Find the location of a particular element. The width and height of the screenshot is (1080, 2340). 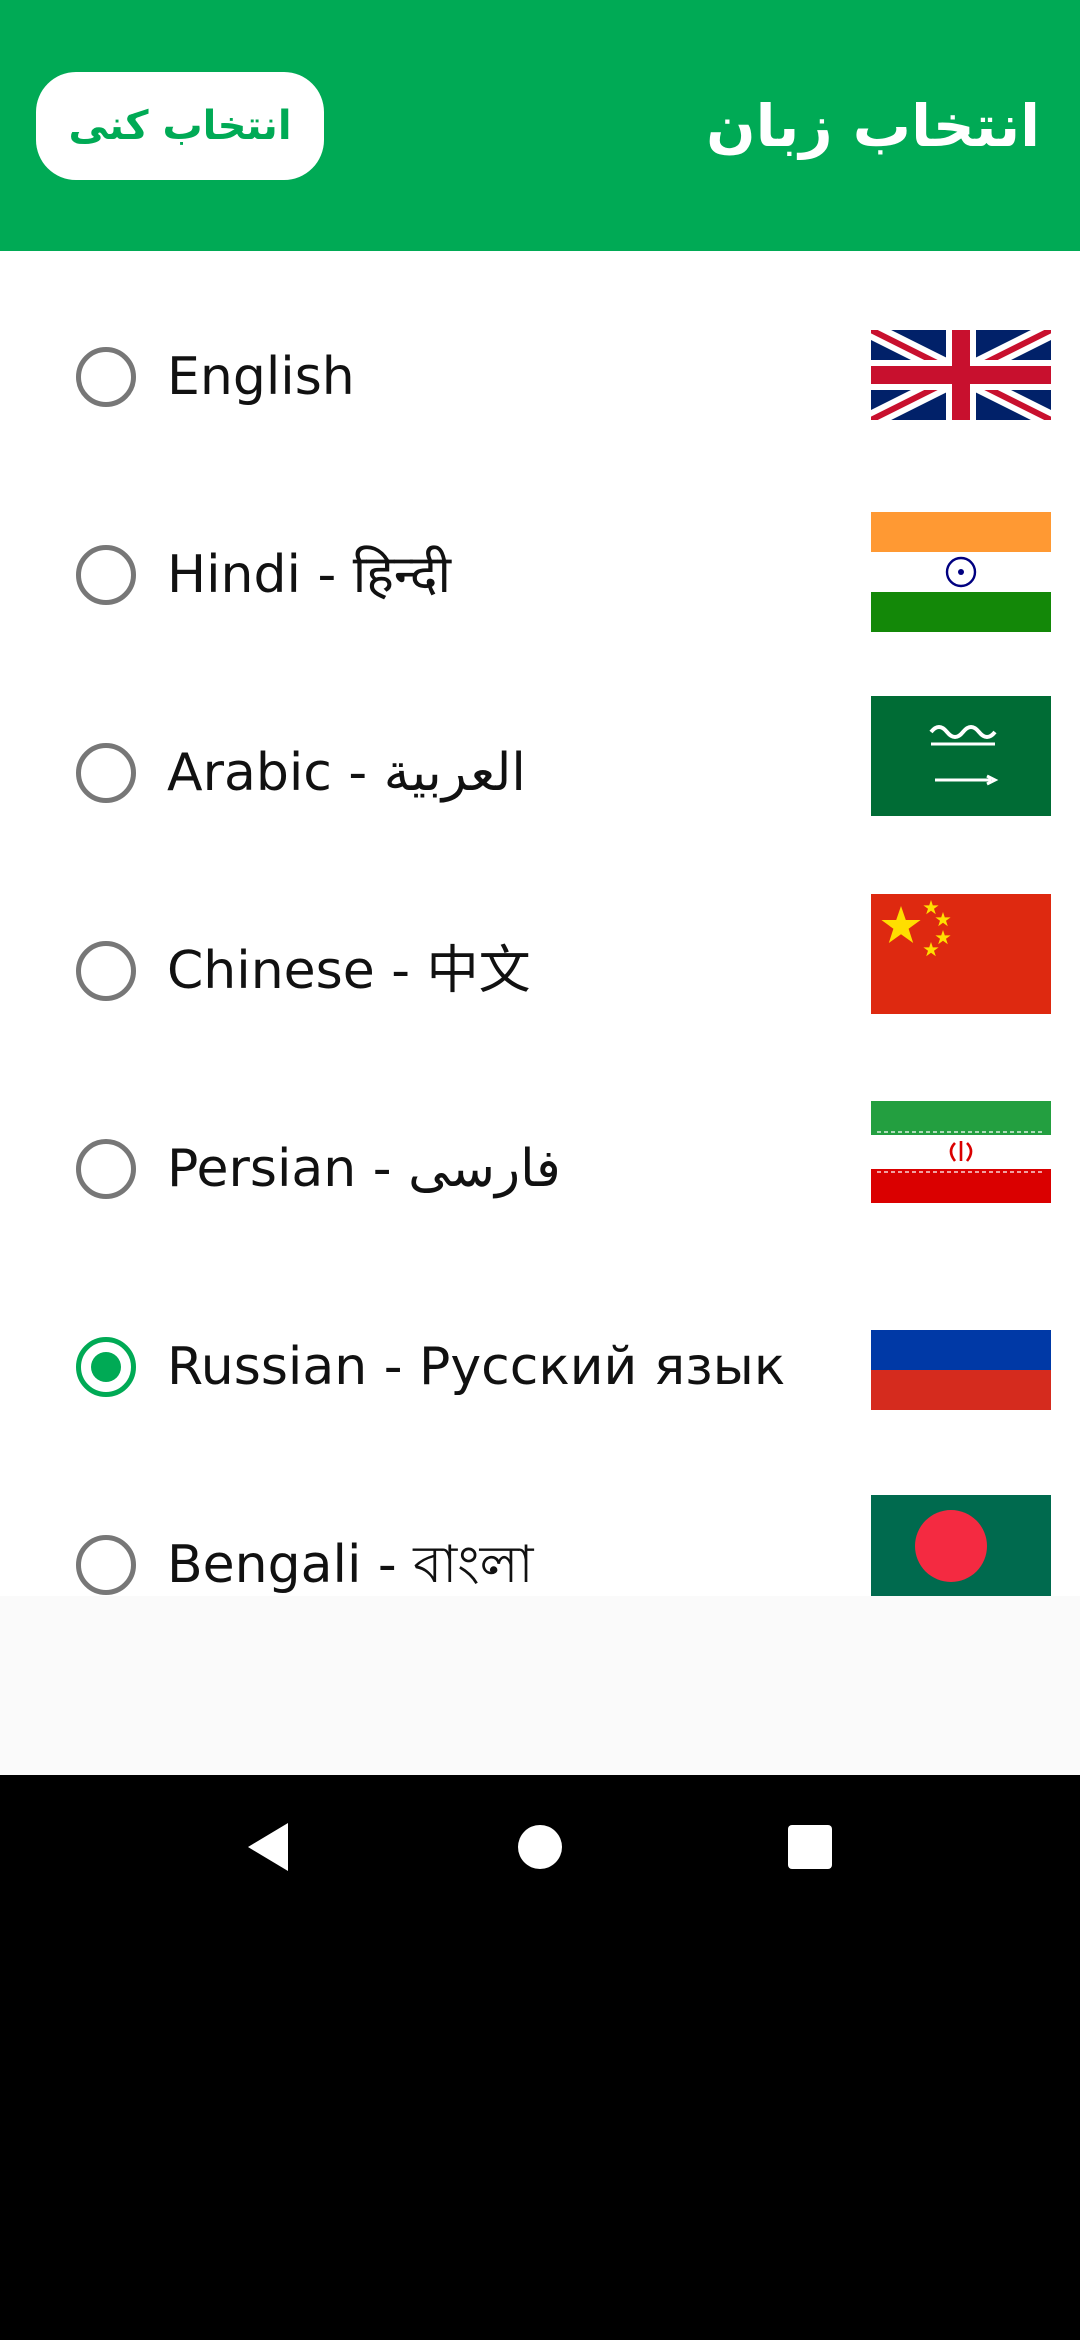

uk-flag-icon is located at coordinates (961, 375).